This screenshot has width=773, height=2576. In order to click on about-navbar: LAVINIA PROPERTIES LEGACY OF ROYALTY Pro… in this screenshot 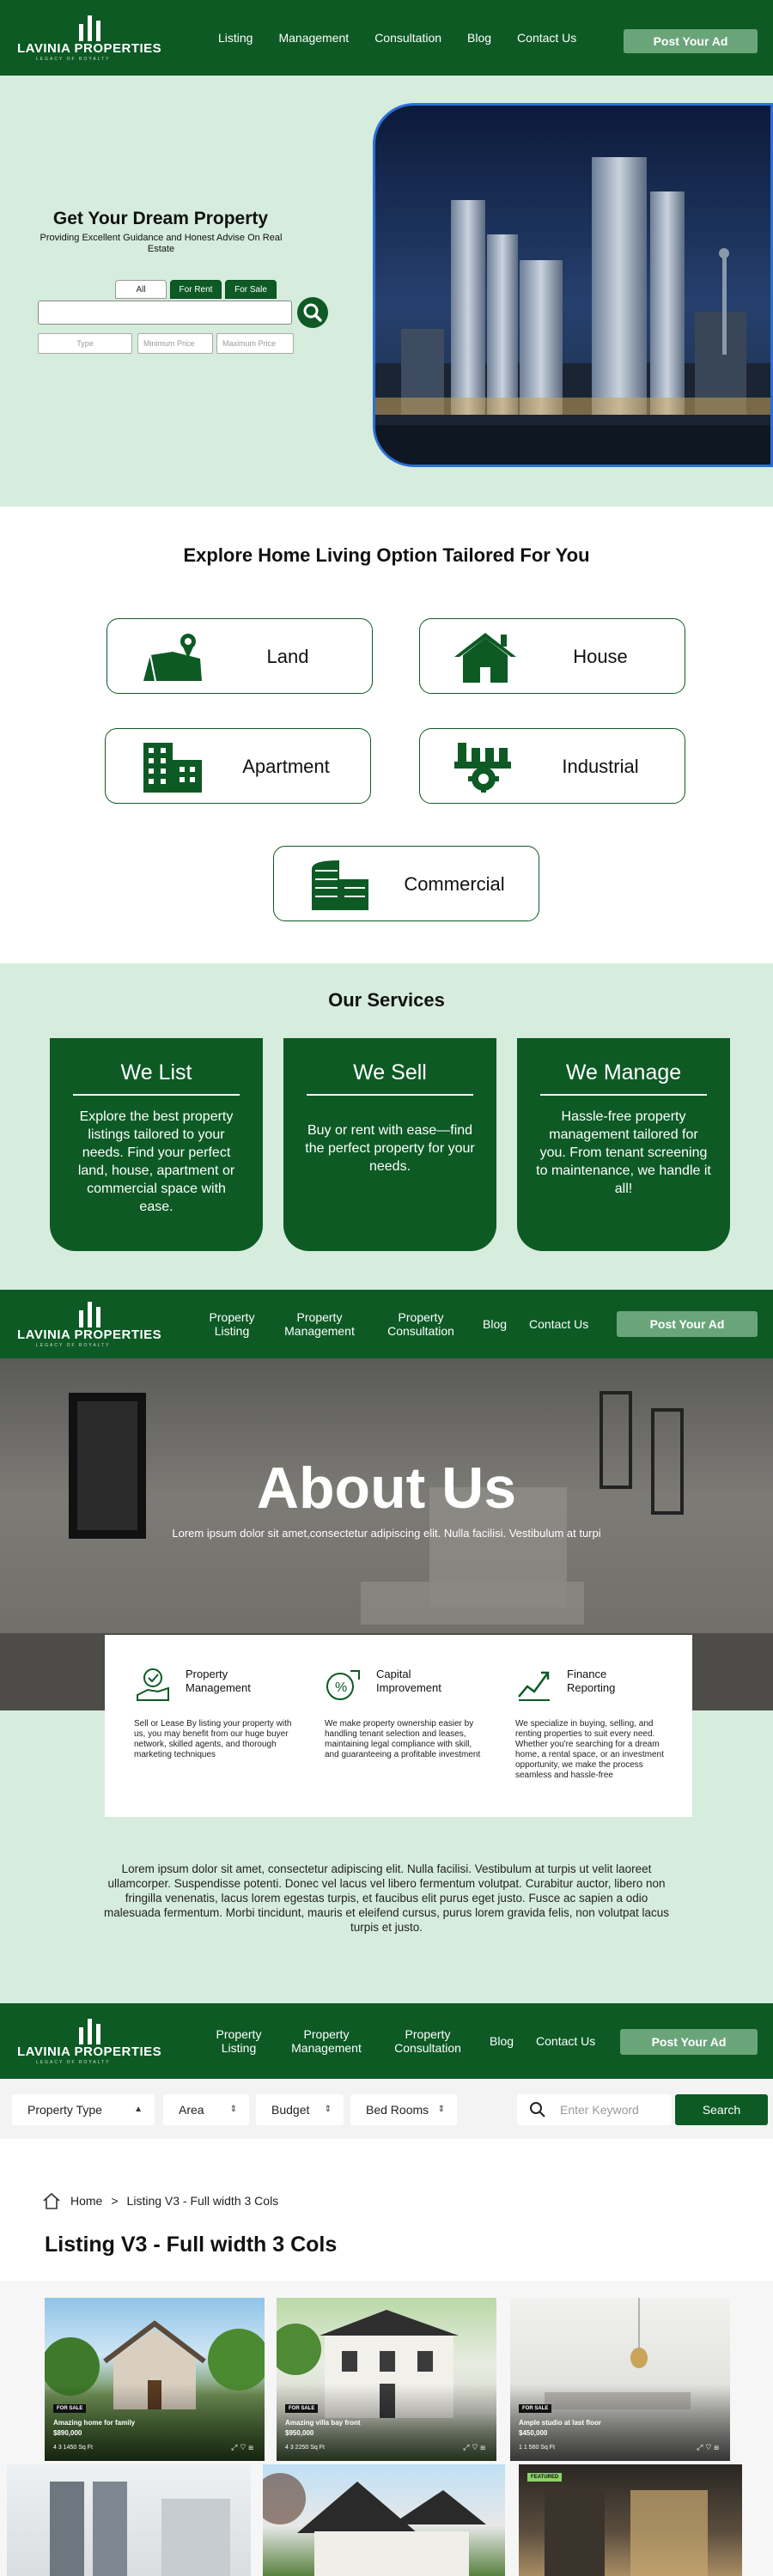, I will do `click(386, 1324)`.